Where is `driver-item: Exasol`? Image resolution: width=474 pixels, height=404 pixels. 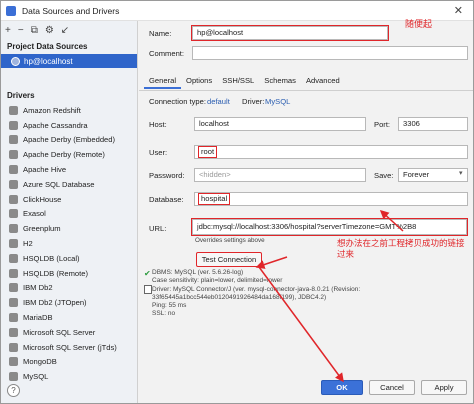
driver-item: Exasol is located at coordinates (69, 214).